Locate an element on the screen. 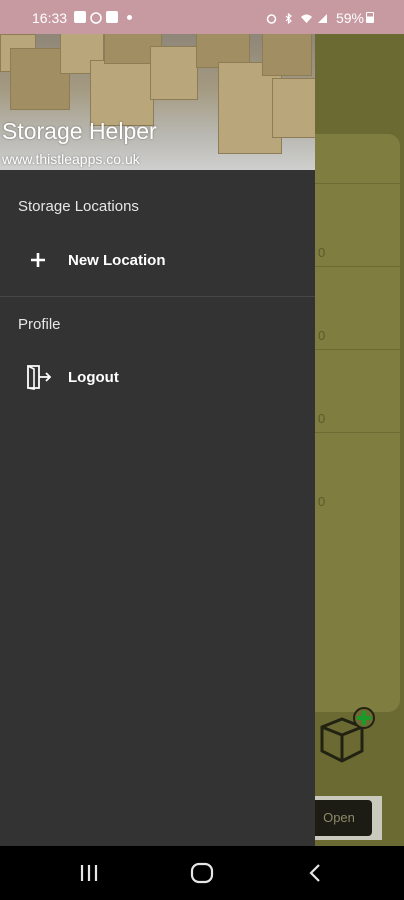 The width and height of the screenshot is (404, 900). status-bar: 16:33 59% is located at coordinates (202, 17).